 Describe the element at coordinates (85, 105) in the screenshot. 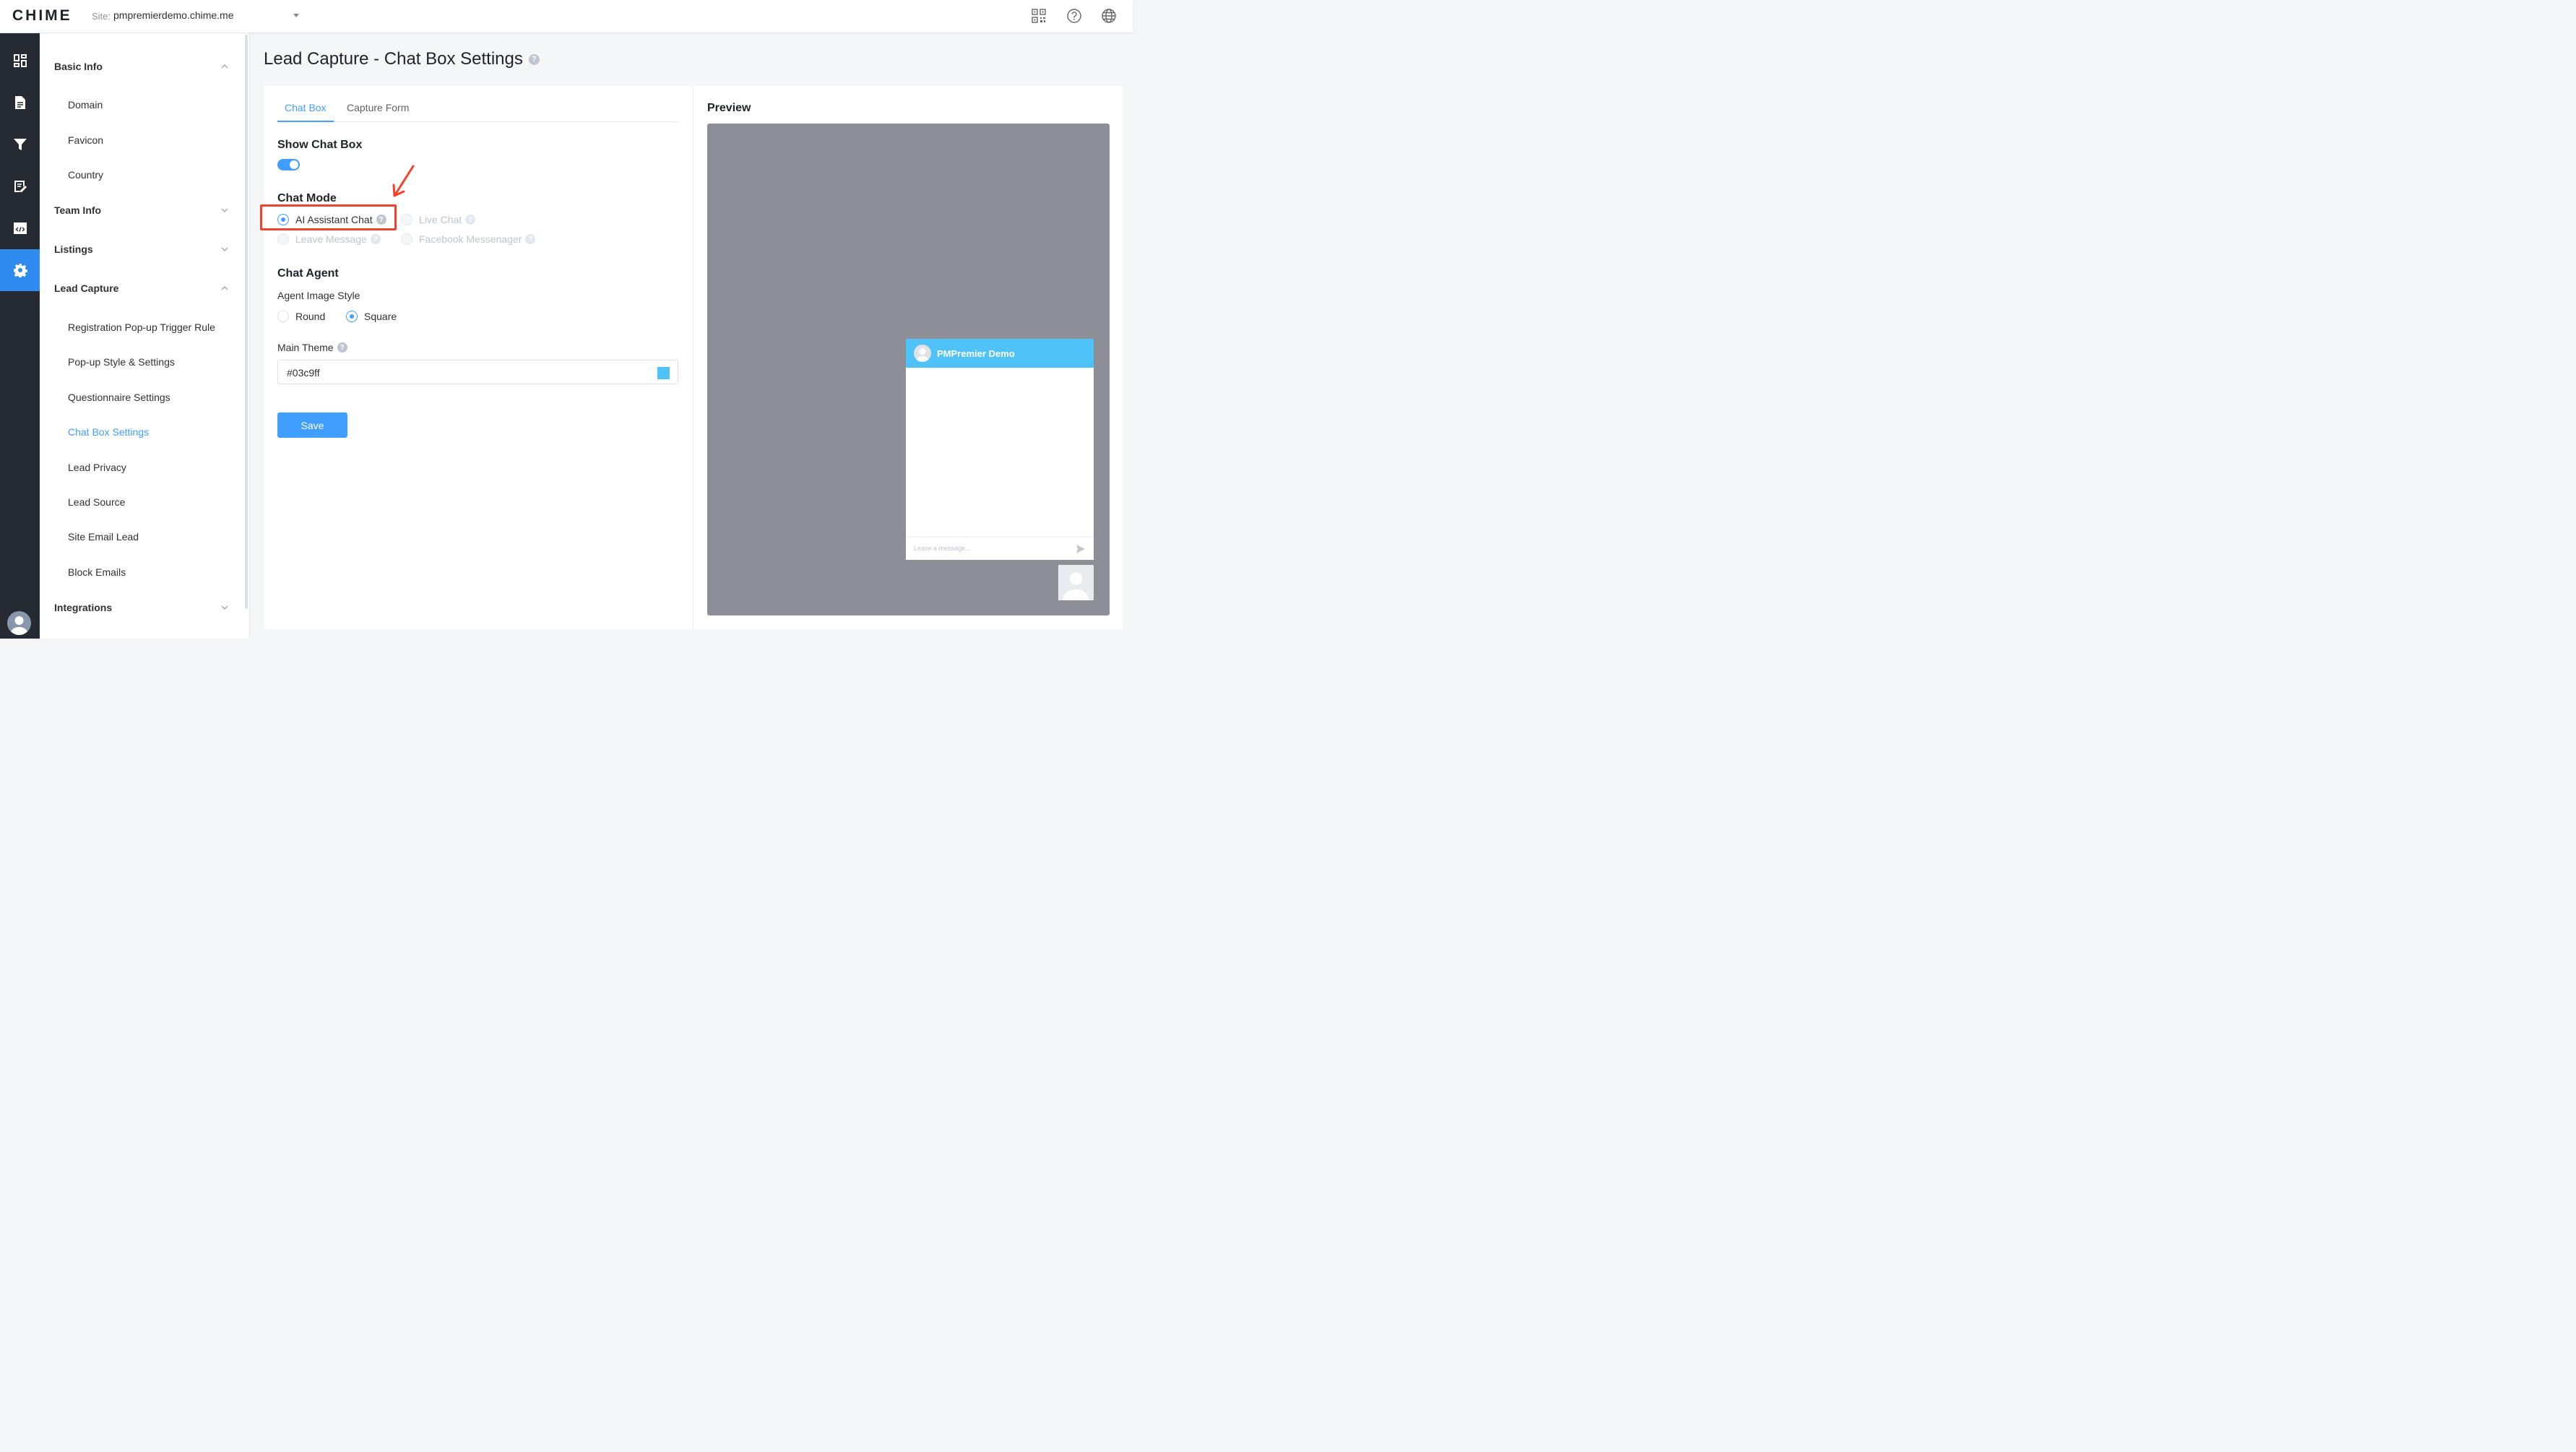

I see `nav-item-domain: Domain` at that location.